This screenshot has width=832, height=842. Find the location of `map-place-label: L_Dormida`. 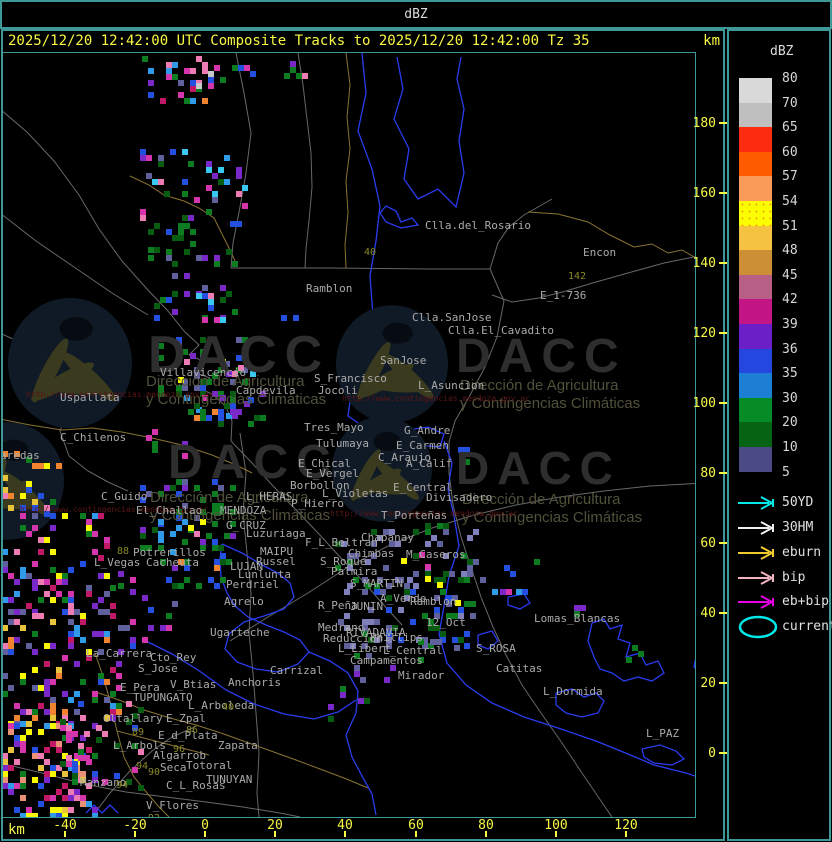

map-place-label: L_Dormida is located at coordinates (573, 691).